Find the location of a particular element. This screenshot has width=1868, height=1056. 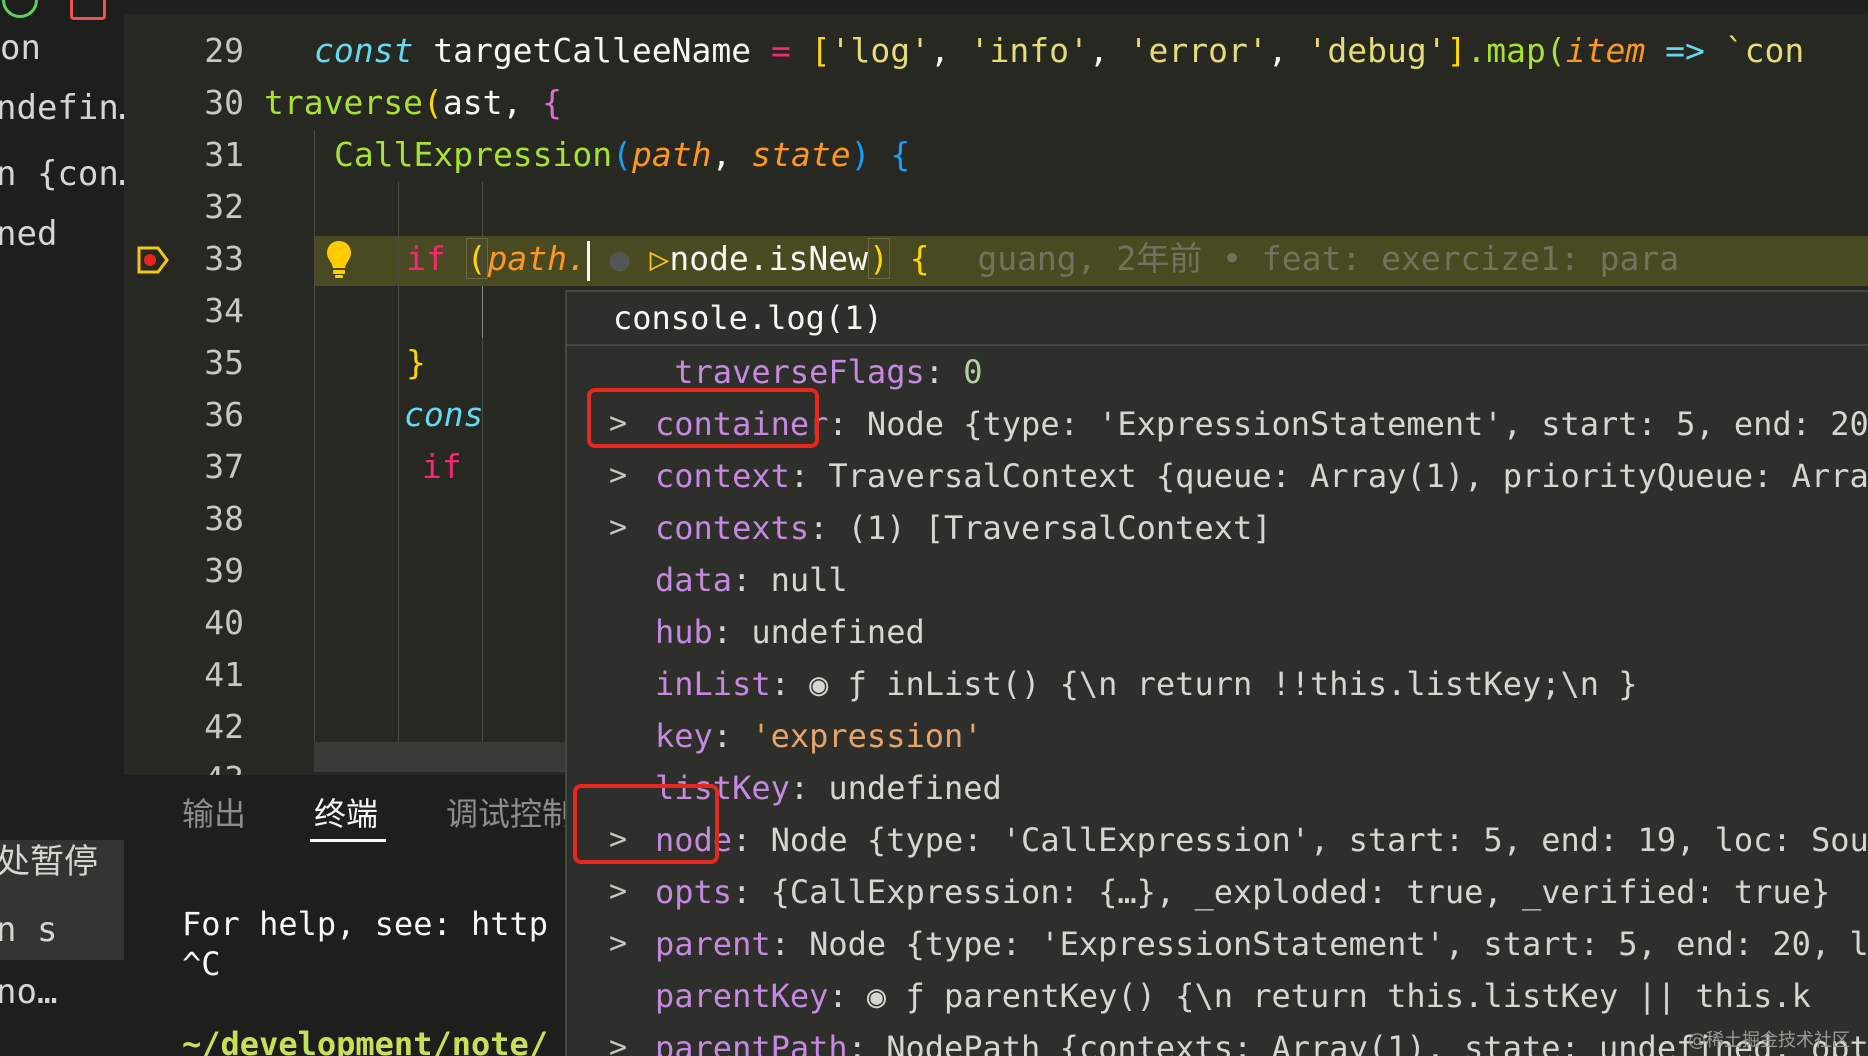

annotation-box-container is located at coordinates (703, 418).